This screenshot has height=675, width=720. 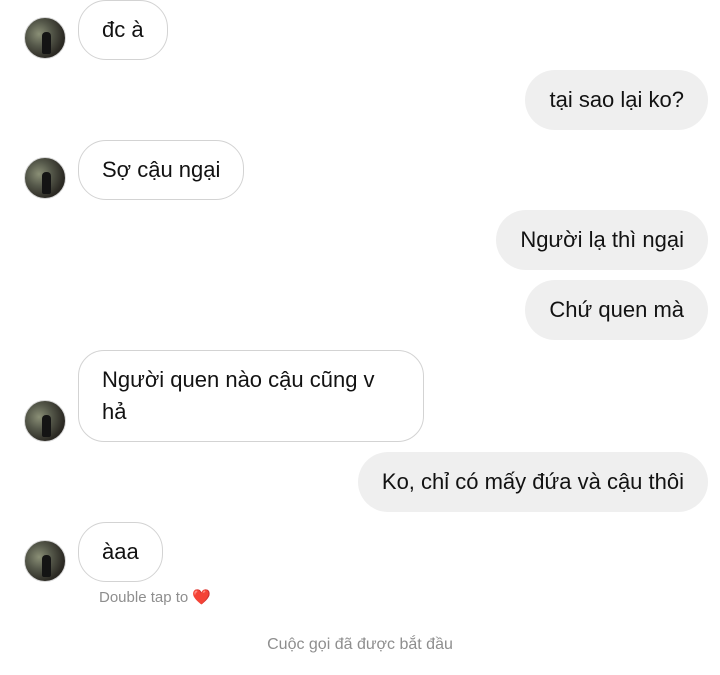 What do you see at coordinates (616, 100) in the screenshot?
I see `outgoing-message: tại sao lại ko?` at bounding box center [616, 100].